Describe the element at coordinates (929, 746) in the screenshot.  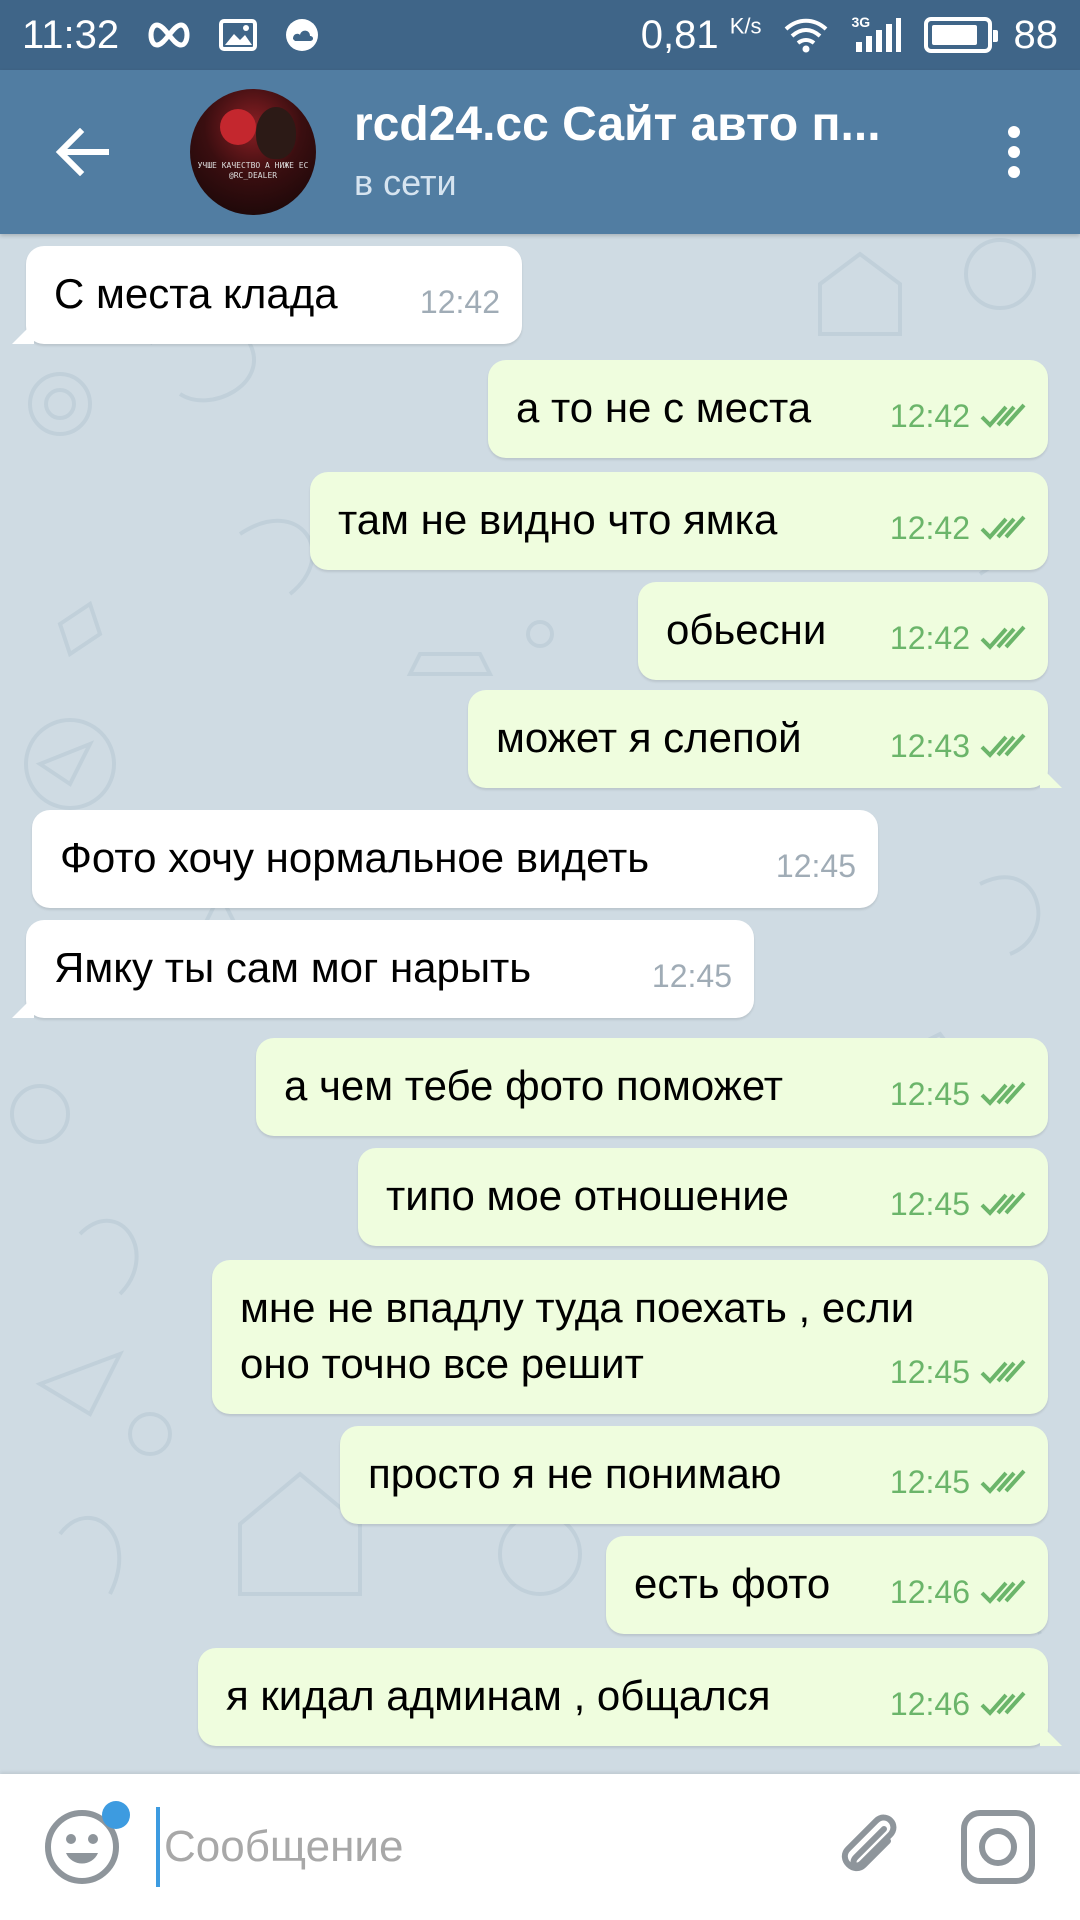
I see `message-time: 12:43` at that location.